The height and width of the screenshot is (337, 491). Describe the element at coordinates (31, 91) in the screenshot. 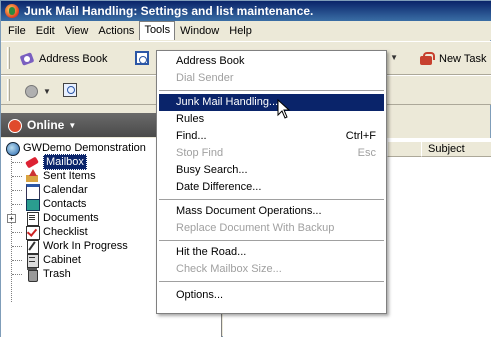

I see `gear-icon` at that location.